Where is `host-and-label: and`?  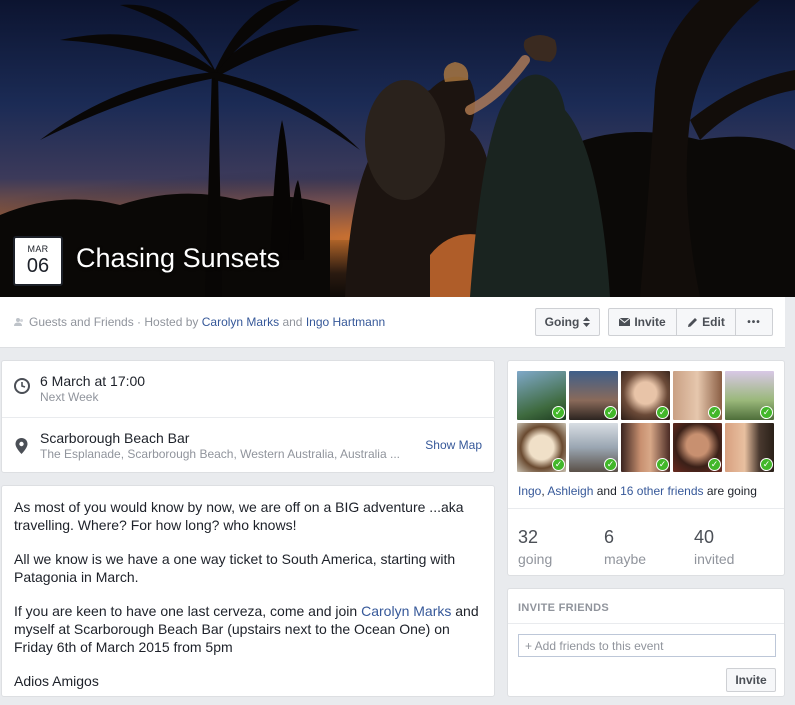 host-and-label: and is located at coordinates (292, 322).